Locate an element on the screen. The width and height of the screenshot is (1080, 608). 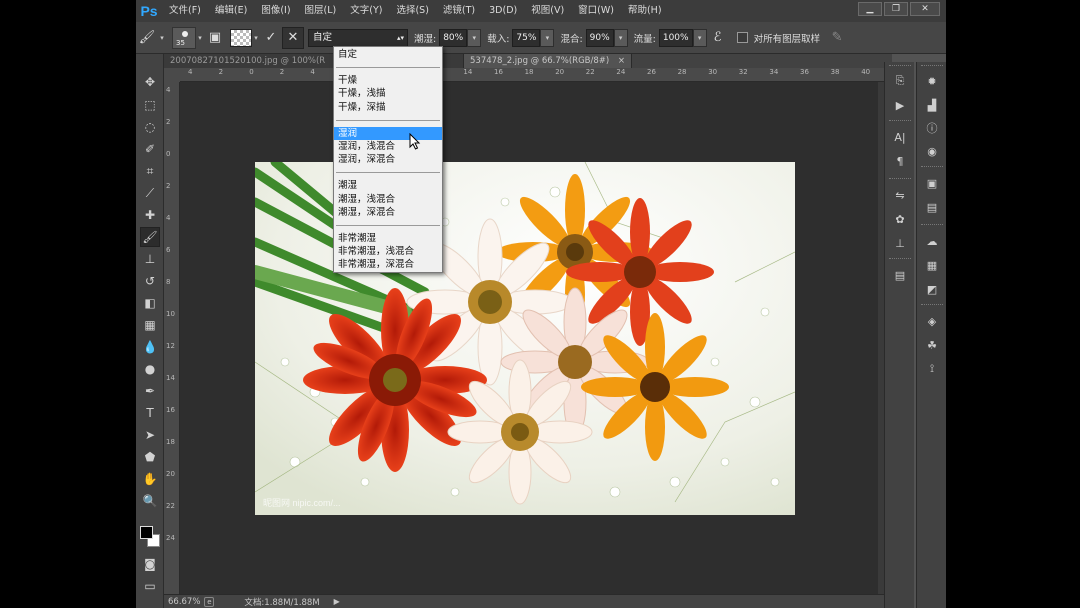
crop-tool-icon: ⌗ is located at coordinates (150, 171).